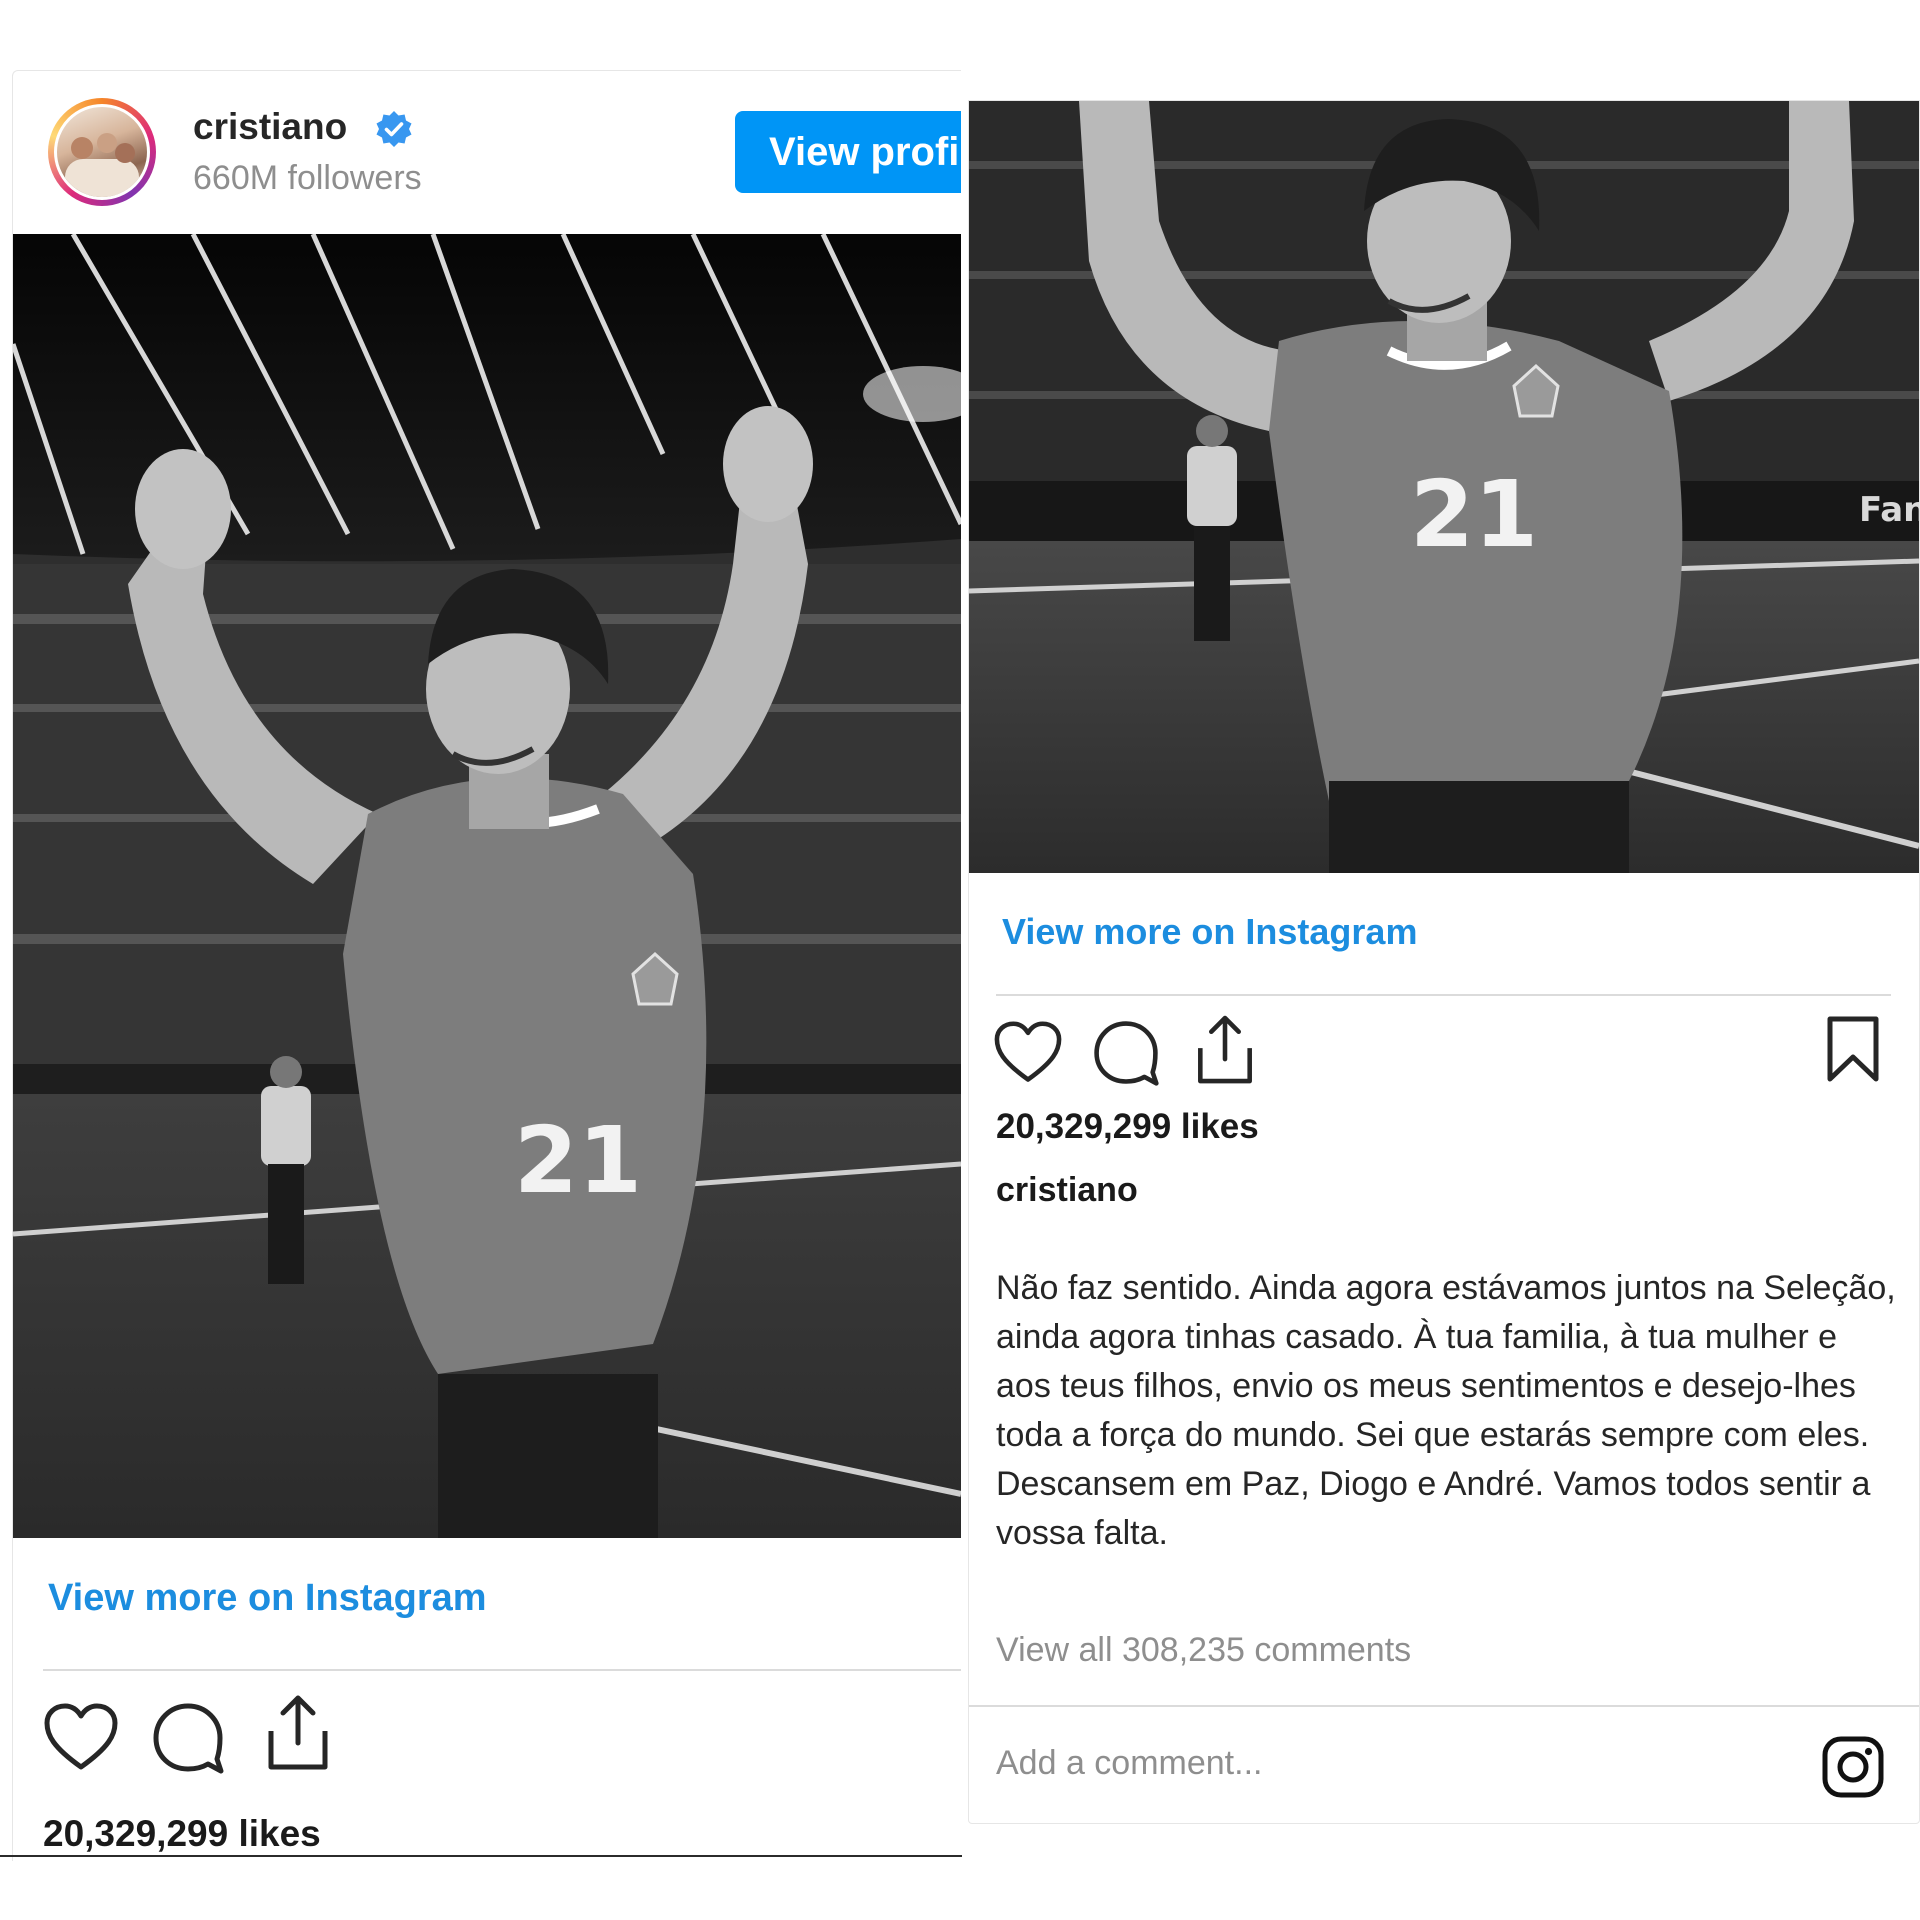 This screenshot has width=1920, height=1920. I want to click on view-comments-link: View all 308,235 comments, so click(1203, 1650).